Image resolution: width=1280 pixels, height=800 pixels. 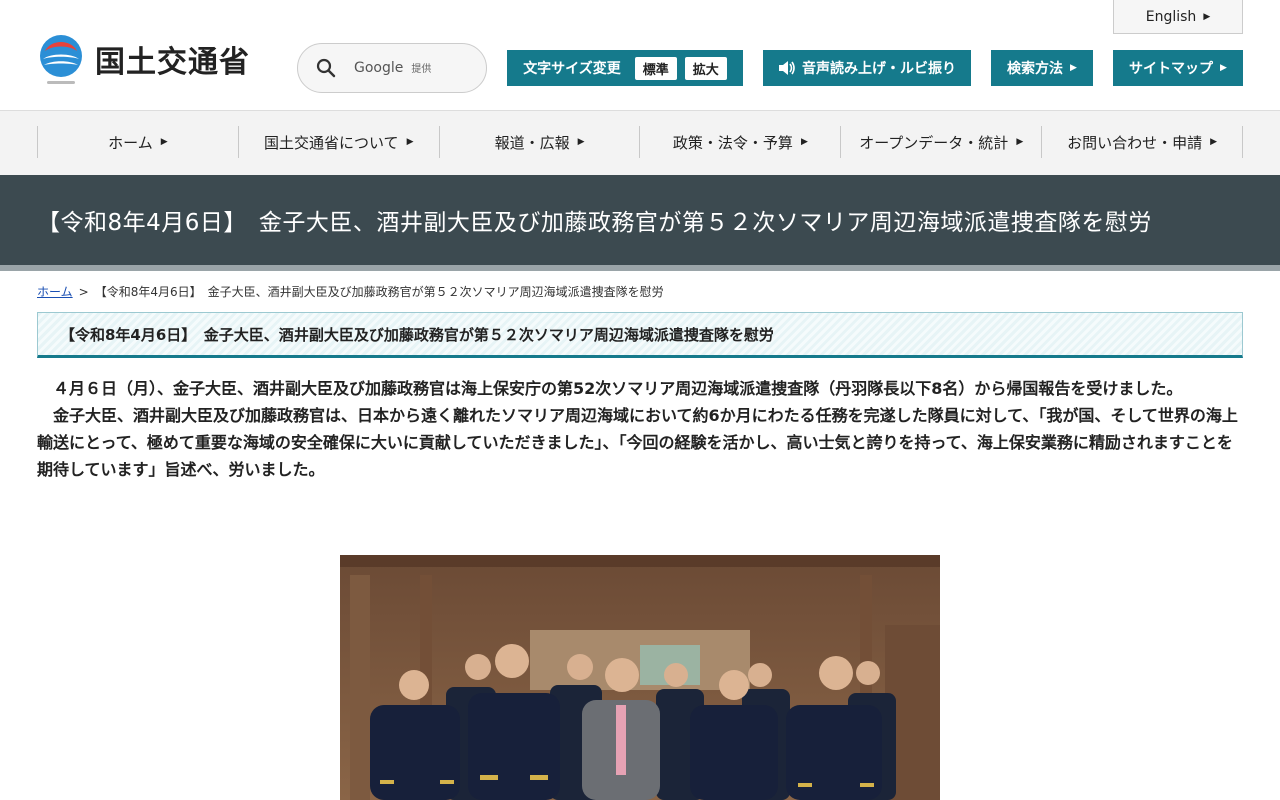 What do you see at coordinates (1171, 16) in the screenshot?
I see `english-label: English` at bounding box center [1171, 16].